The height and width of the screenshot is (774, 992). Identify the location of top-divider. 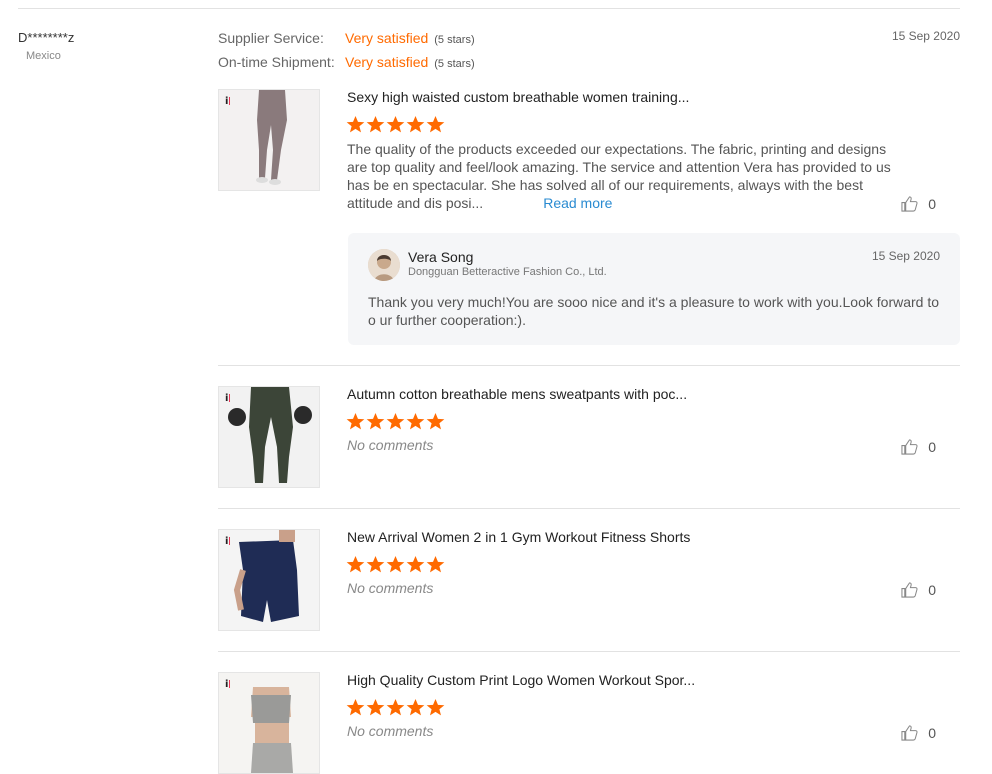
(489, 8).